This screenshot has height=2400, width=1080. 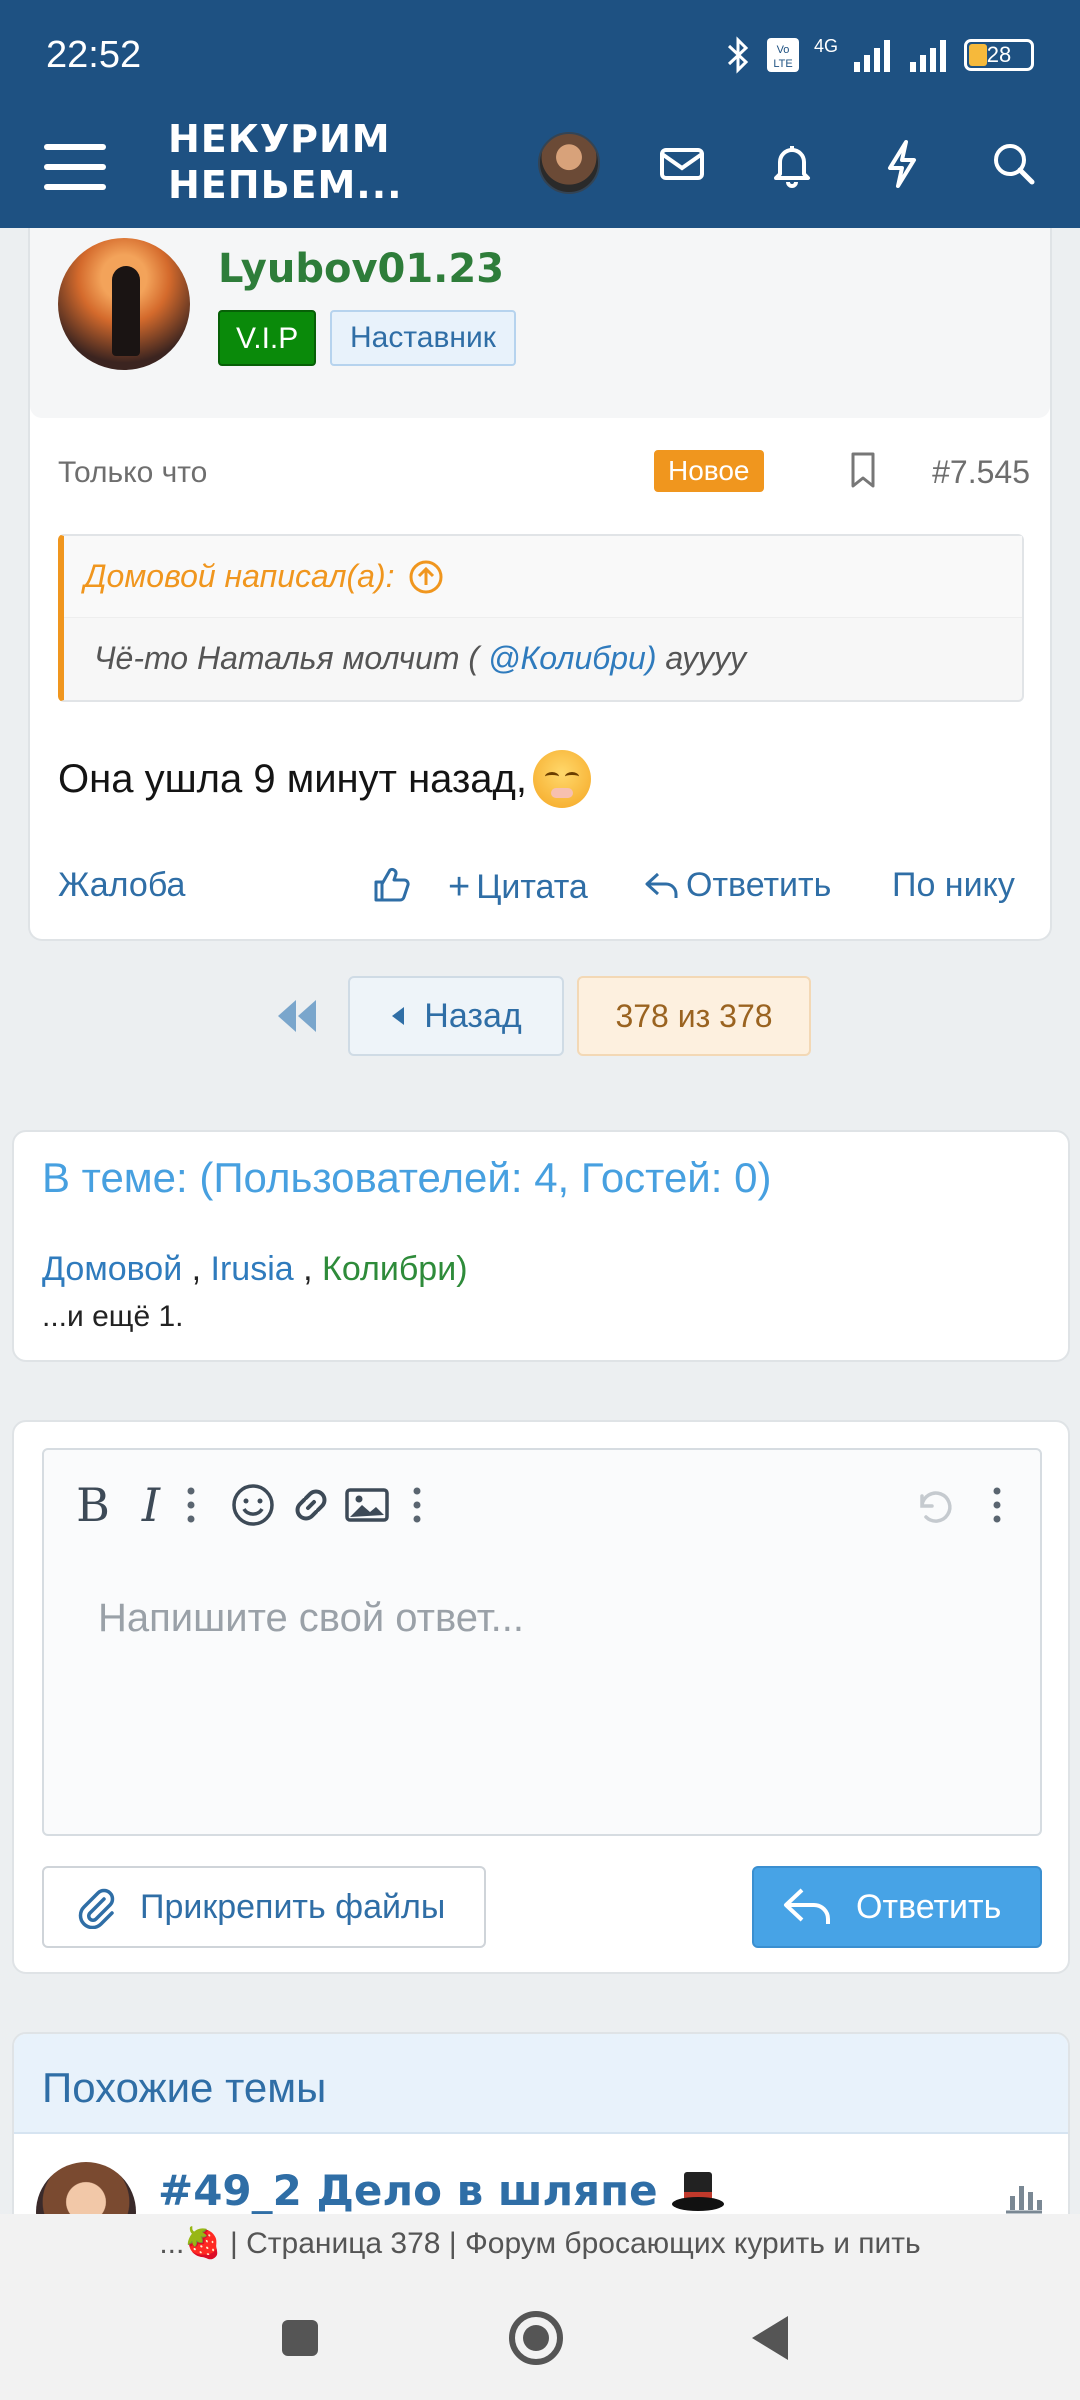 I want to click on reply-label: Ответить, so click(x=759, y=885).